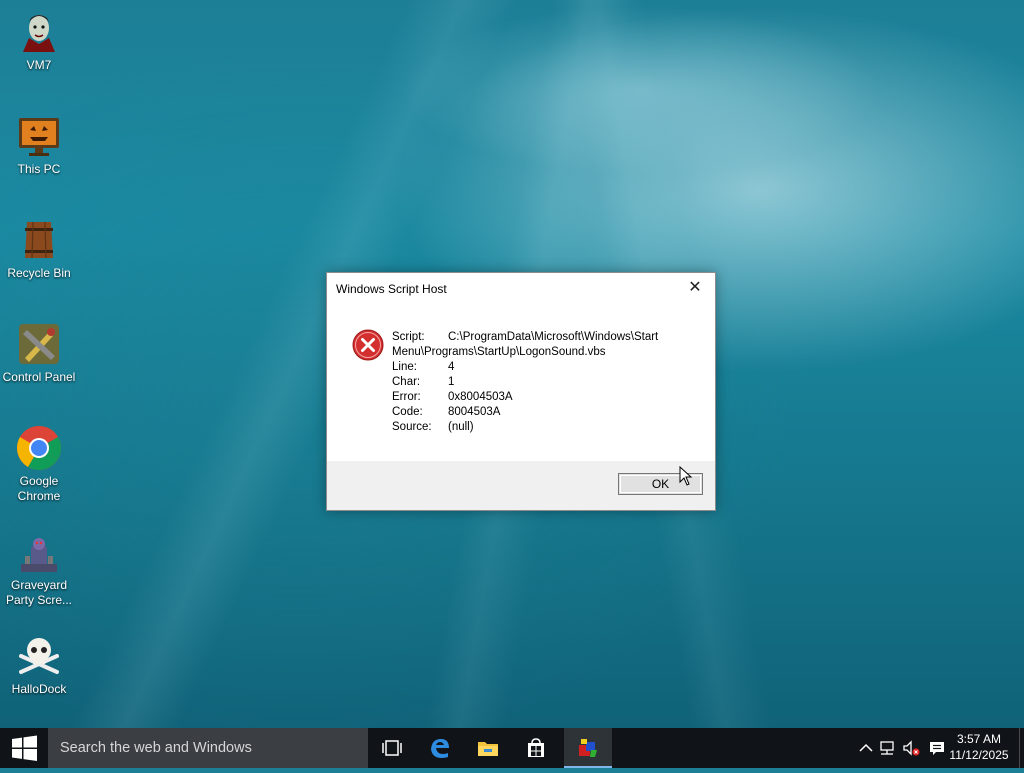 The height and width of the screenshot is (773, 1024). What do you see at coordinates (480, 397) in the screenshot?
I see `detail-value: 0x8004503A` at bounding box center [480, 397].